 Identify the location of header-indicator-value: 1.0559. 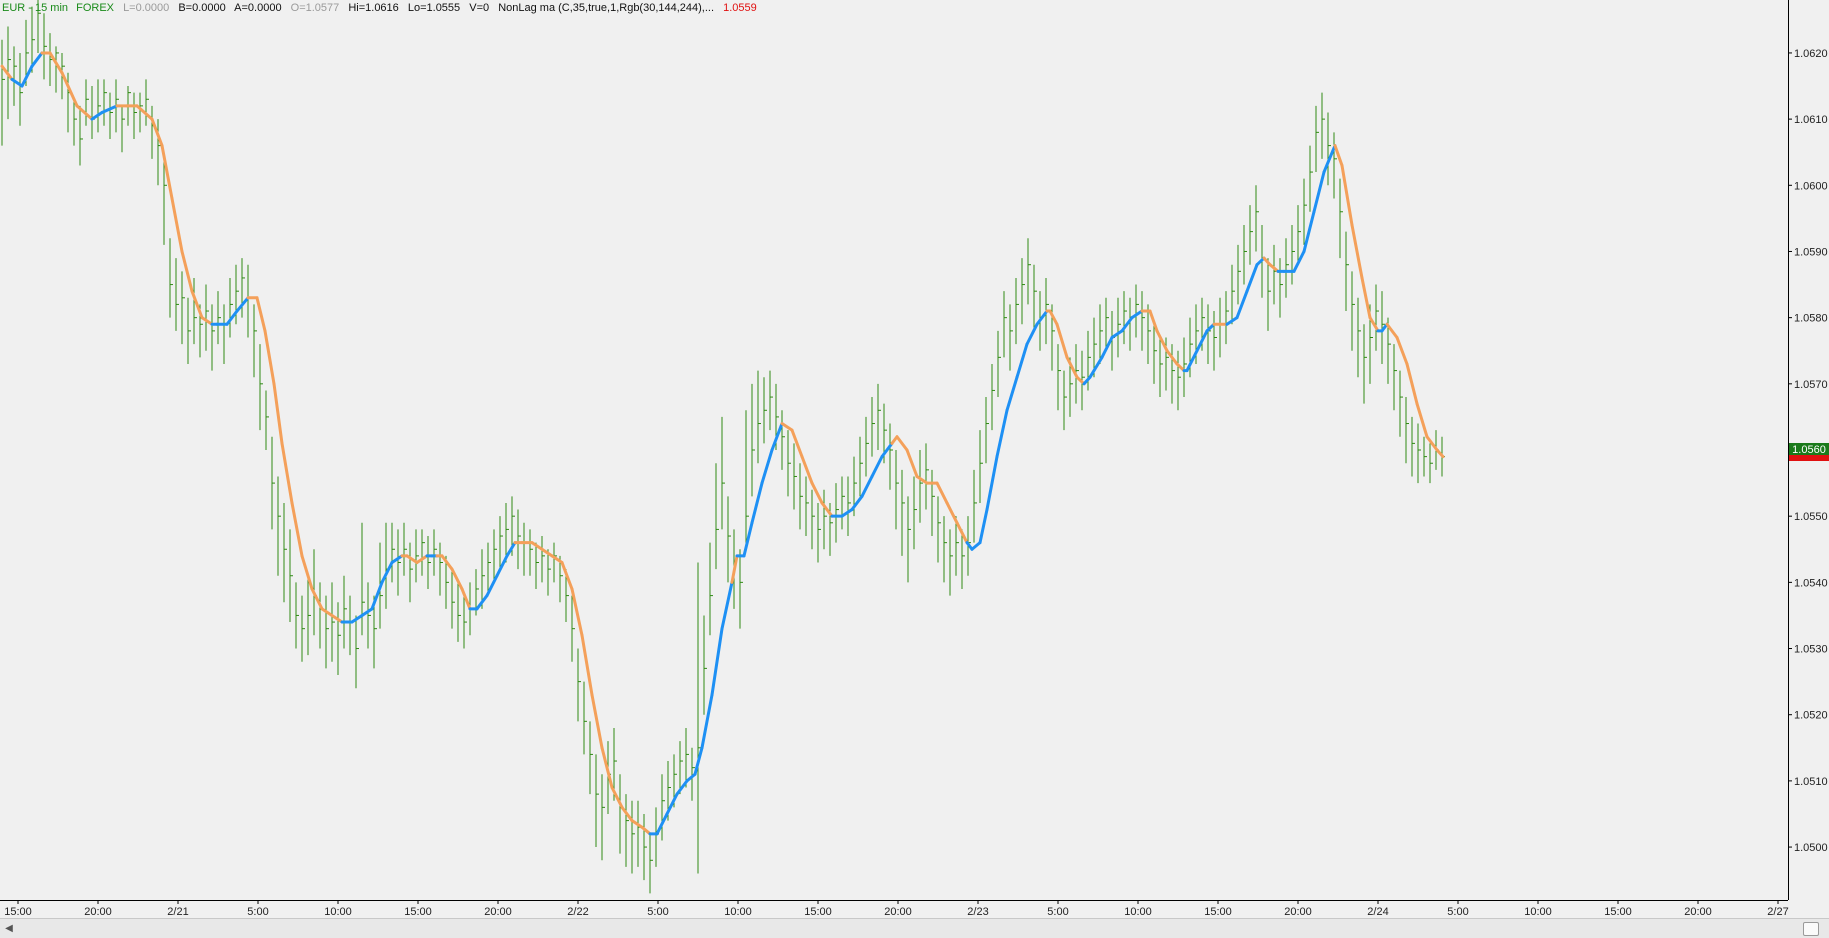
(740, 8).